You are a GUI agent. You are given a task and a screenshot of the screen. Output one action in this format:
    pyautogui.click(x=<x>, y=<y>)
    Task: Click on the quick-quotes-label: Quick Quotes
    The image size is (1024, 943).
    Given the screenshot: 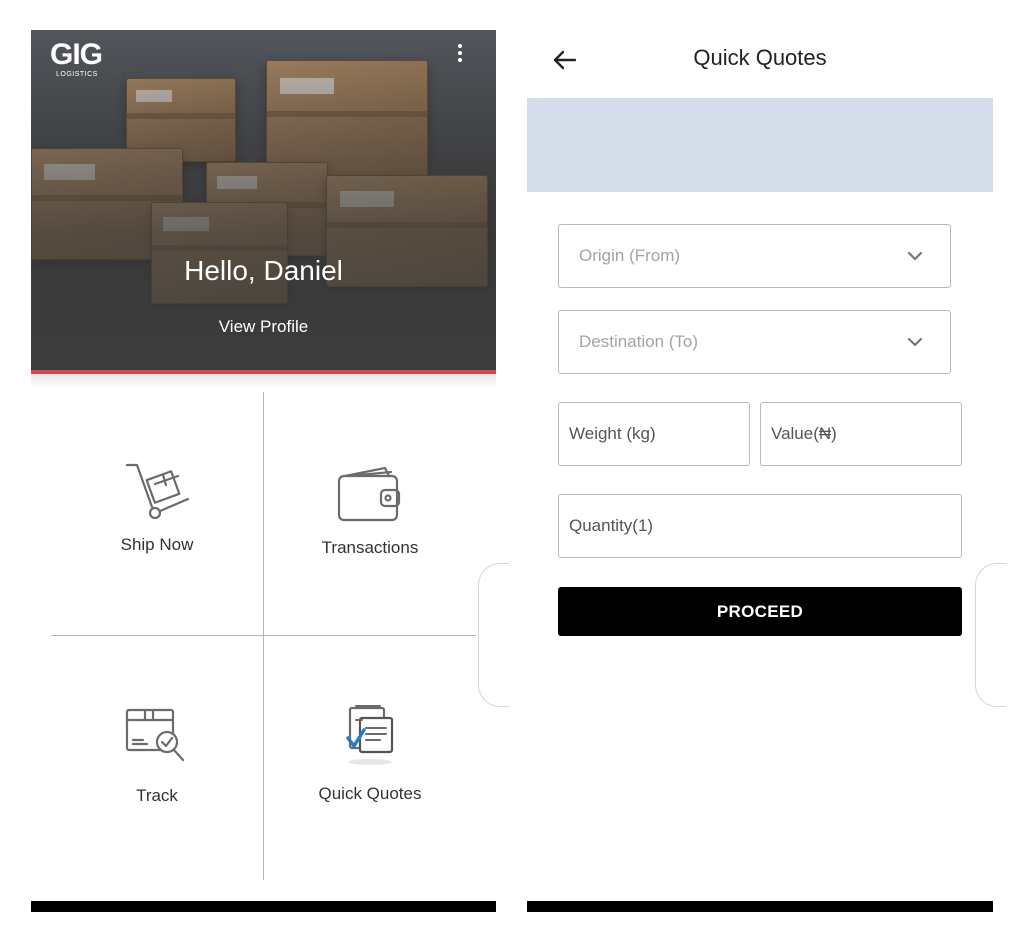 What is the action you would take?
    pyautogui.click(x=370, y=793)
    